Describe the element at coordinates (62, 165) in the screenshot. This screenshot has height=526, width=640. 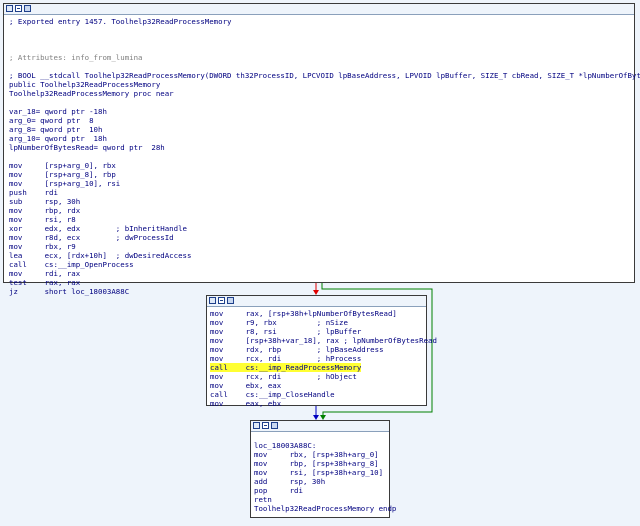
I see `code-line: mov [rsp+arg_0], rbx` at that location.